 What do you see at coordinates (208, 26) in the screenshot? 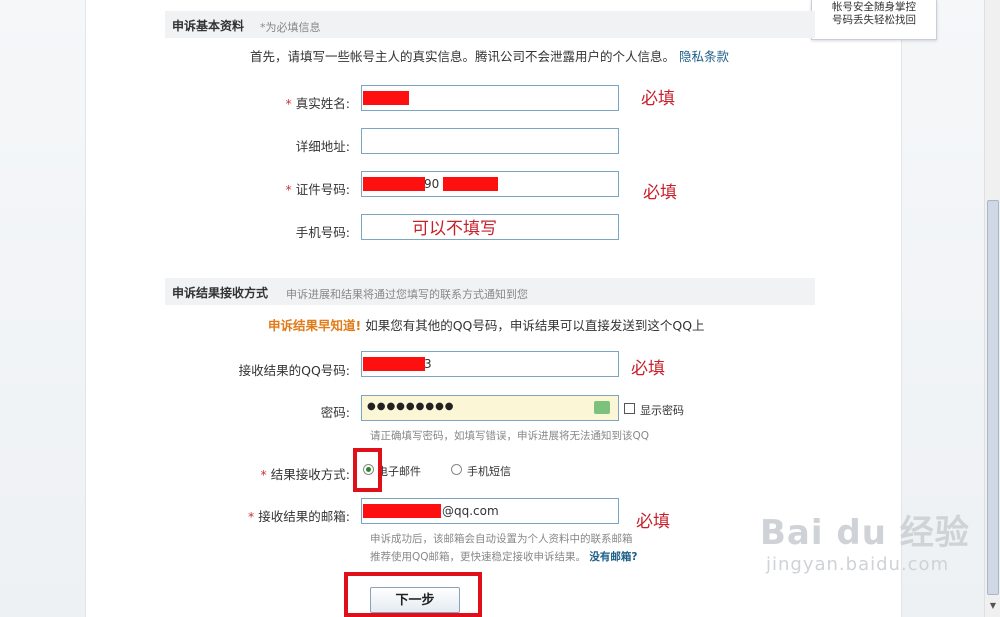
I see `section-title: 申诉基本资料` at bounding box center [208, 26].